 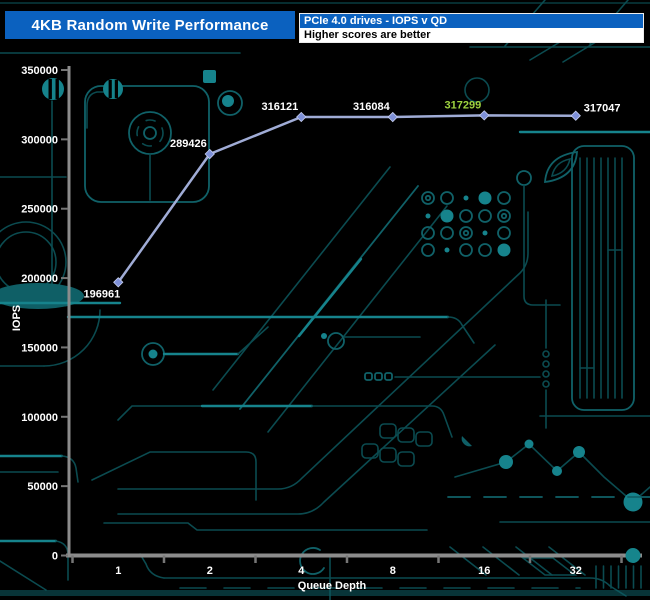 What do you see at coordinates (471, 35) in the screenshot?
I see `info-note: Higher scores are better` at bounding box center [471, 35].